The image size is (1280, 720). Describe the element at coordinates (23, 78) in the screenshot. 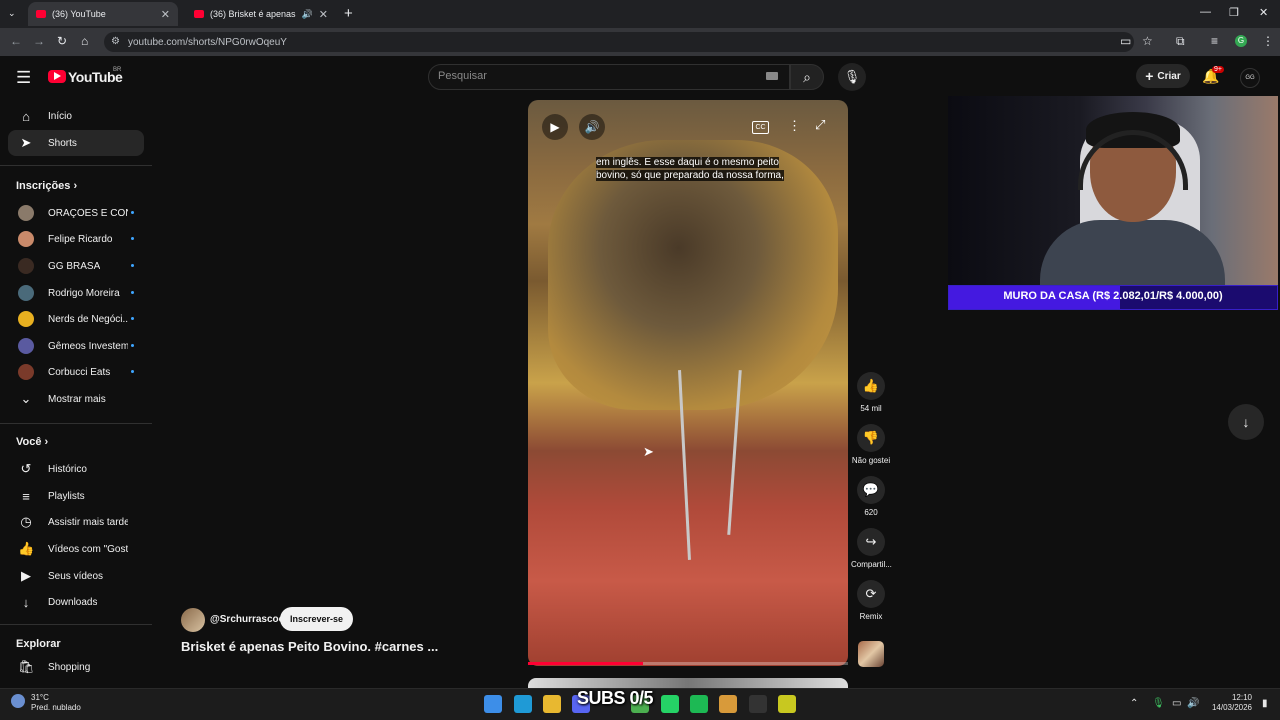

I see `menu-icon: ☰` at that location.